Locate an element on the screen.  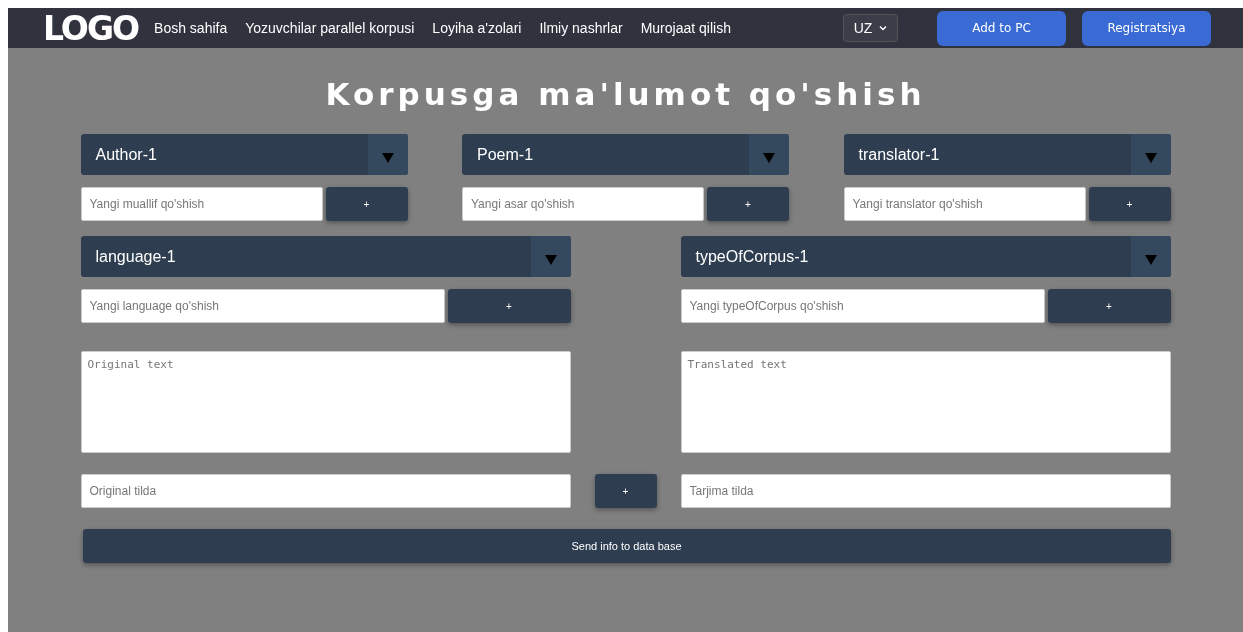
text-area: Translated text is located at coordinates (925, 402).